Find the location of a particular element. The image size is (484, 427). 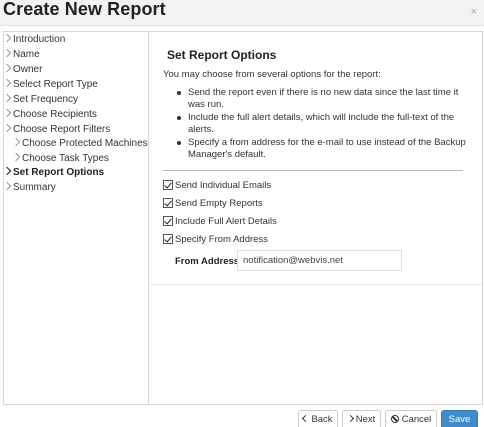

specify-from-address-option: Specify From Address is located at coordinates (215, 240).